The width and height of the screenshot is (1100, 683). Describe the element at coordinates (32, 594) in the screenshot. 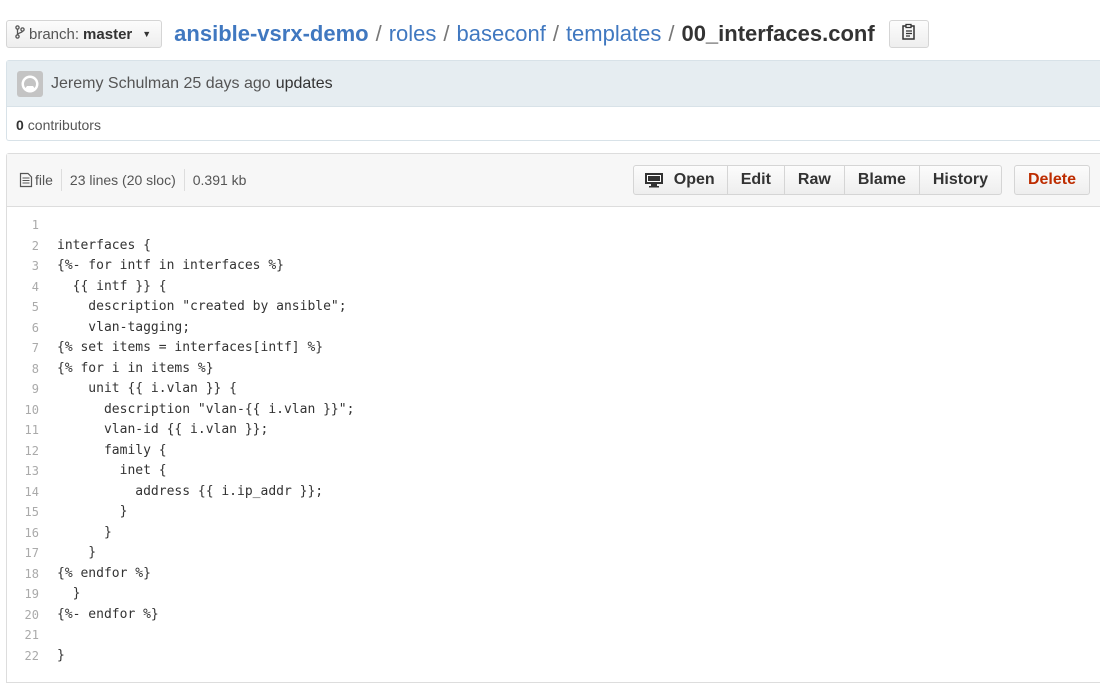

I see `line-number: 19` at that location.